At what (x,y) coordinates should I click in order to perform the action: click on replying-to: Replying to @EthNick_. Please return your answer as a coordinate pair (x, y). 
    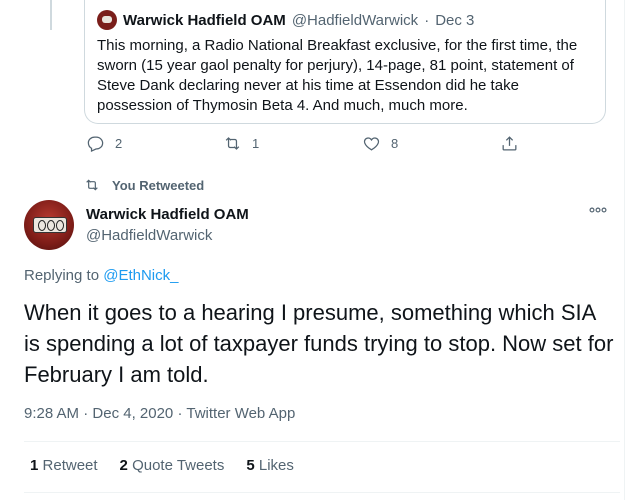
    Looking at the image, I should click on (101, 275).